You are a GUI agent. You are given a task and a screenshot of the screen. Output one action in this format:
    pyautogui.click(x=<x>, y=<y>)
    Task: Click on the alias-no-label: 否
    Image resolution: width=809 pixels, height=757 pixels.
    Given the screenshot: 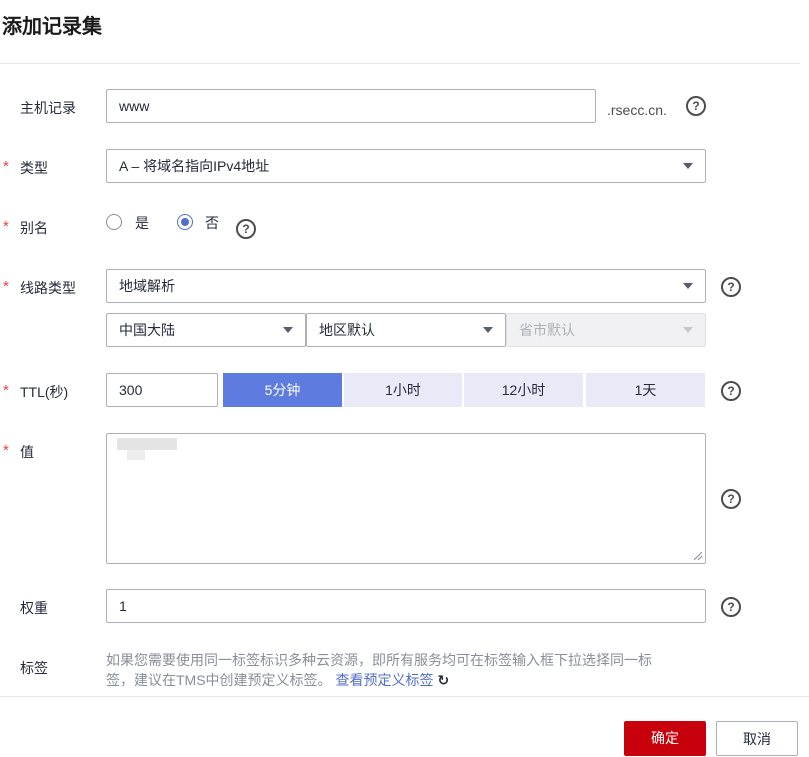 What is the action you would take?
    pyautogui.click(x=212, y=223)
    